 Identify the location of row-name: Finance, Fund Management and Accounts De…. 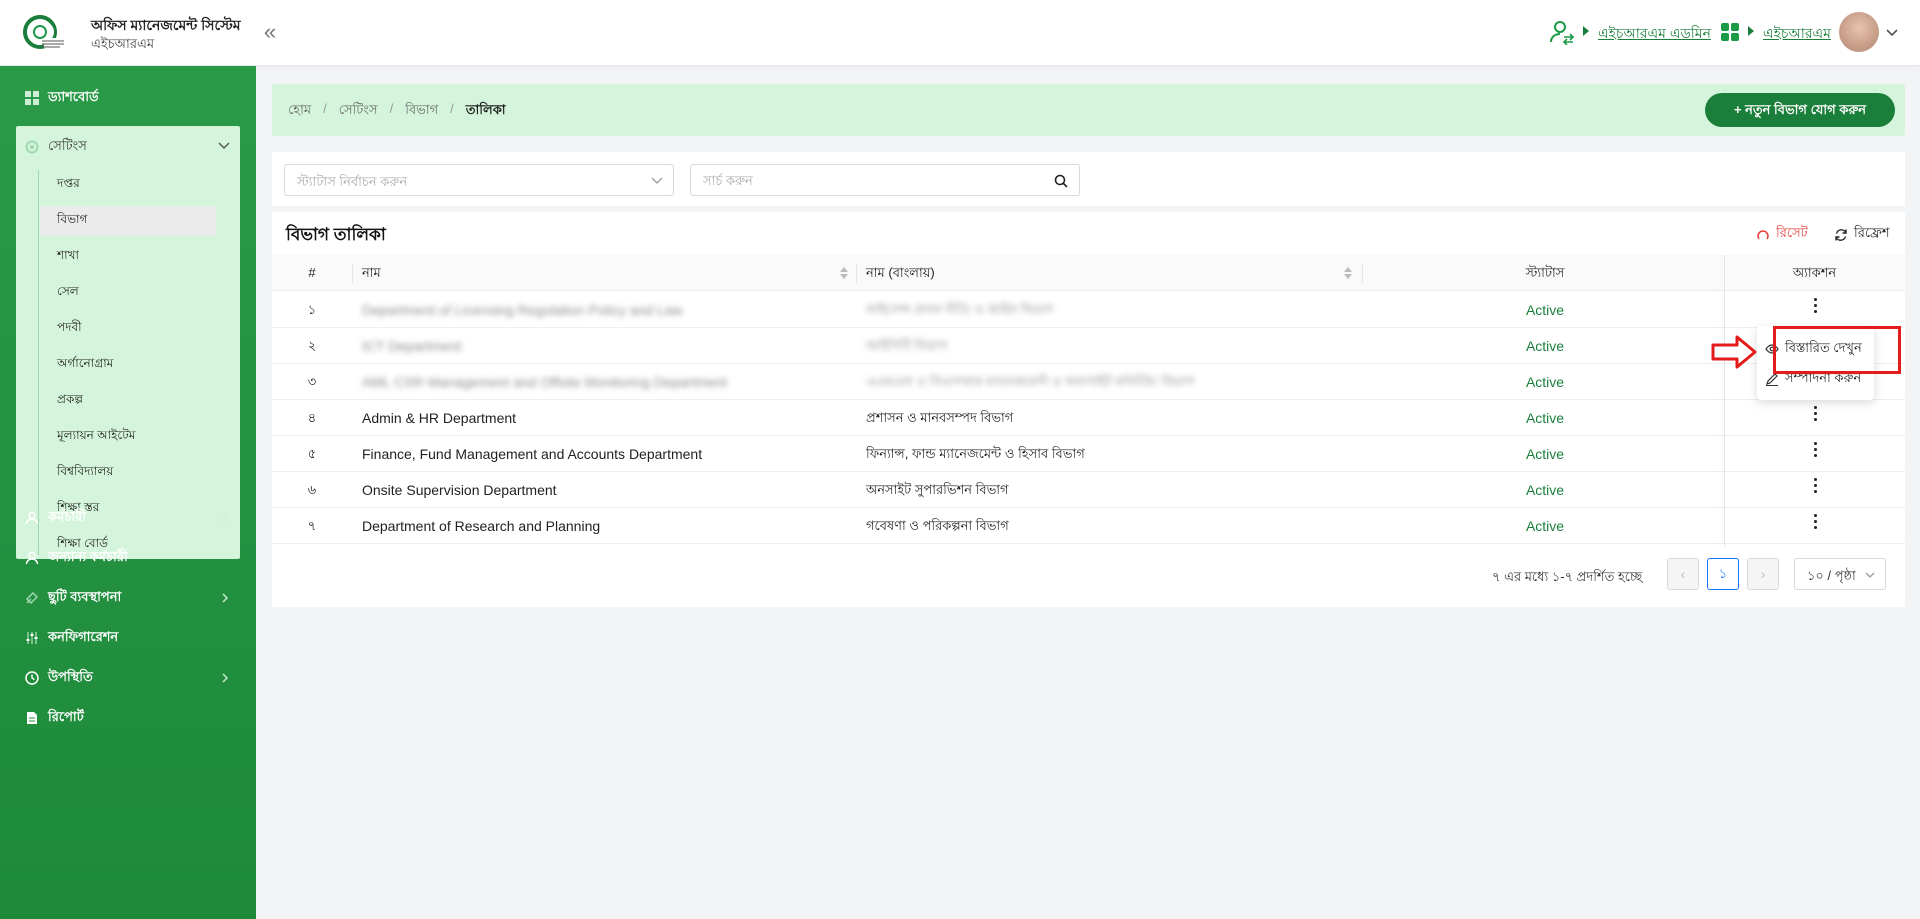
(532, 454).